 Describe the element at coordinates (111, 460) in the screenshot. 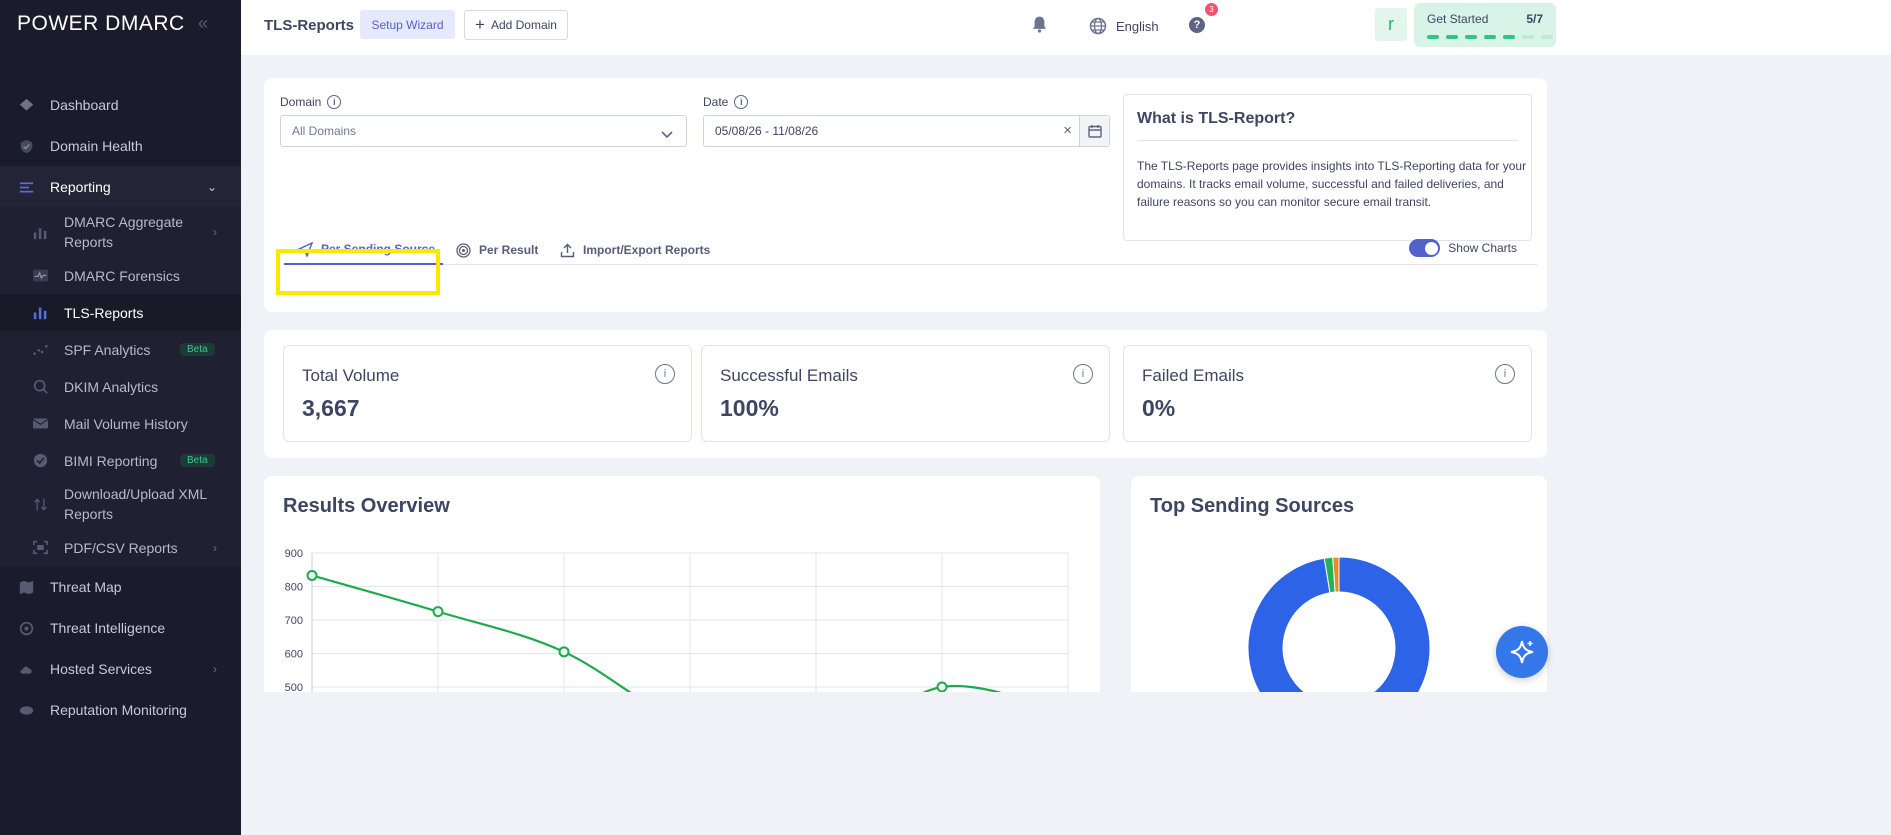

I see `sidebar-item-label: BIMI Reporting` at that location.